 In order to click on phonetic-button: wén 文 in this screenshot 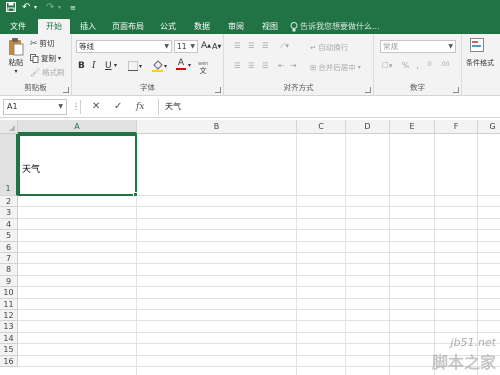, I will do `click(203, 68)`.